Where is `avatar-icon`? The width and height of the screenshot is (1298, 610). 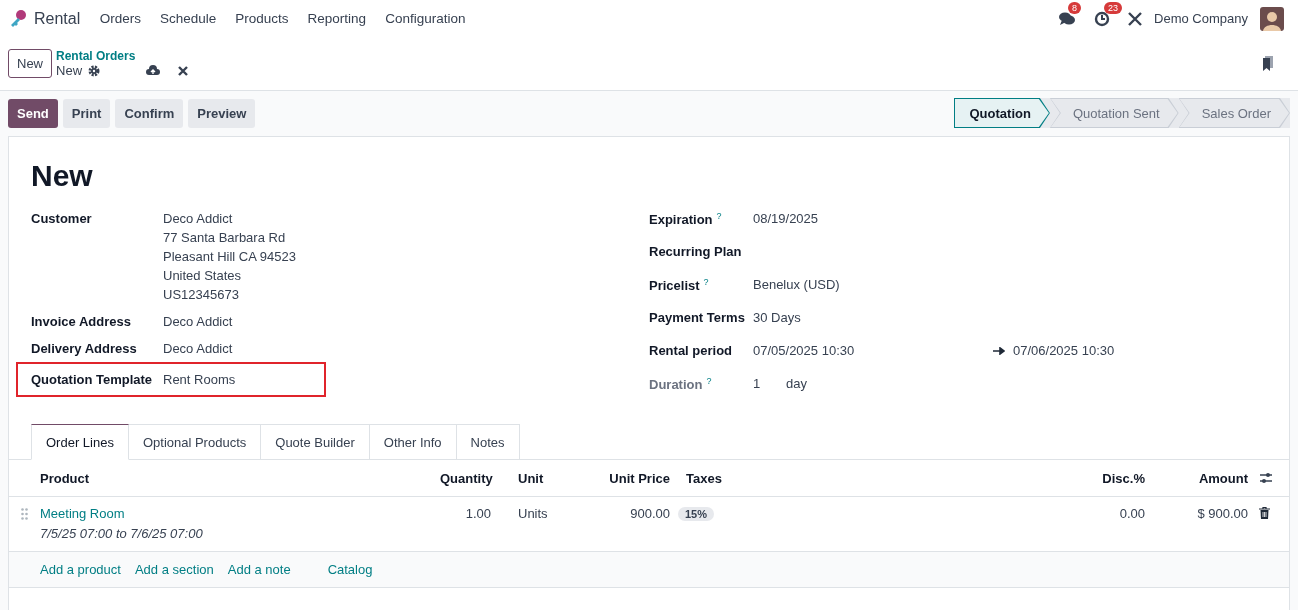
avatar-icon is located at coordinates (1272, 18).